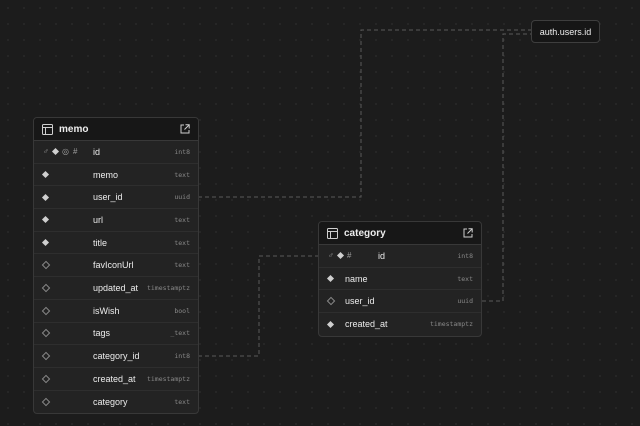 The image size is (640, 426). Describe the element at coordinates (182, 310) in the screenshot. I see `column-type: bool` at that location.